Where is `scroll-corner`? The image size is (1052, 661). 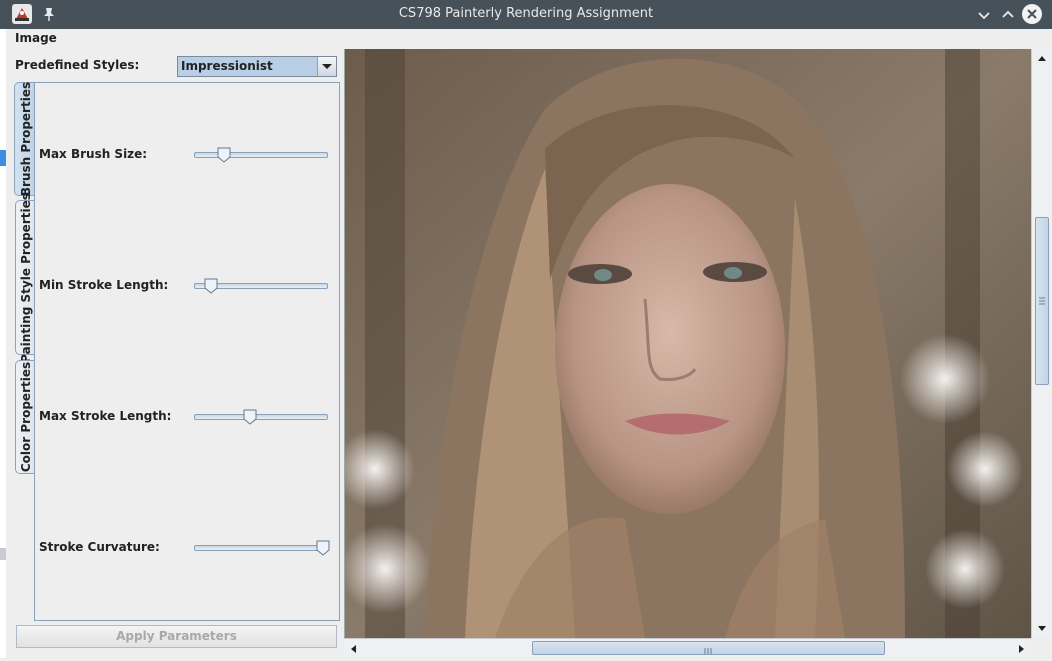
scroll-corner is located at coordinates (1041, 648).